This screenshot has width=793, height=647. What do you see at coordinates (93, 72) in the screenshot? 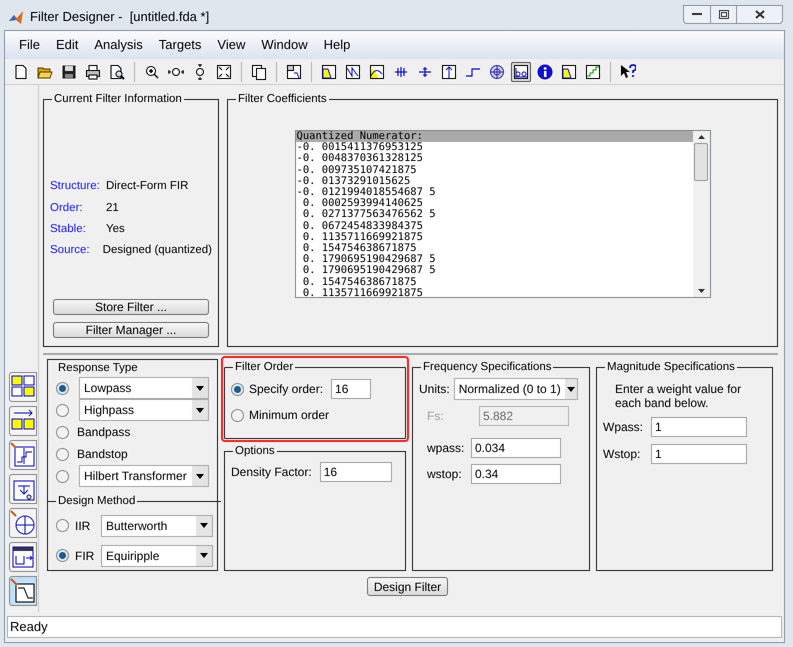
I see `printer-icon` at bounding box center [93, 72].